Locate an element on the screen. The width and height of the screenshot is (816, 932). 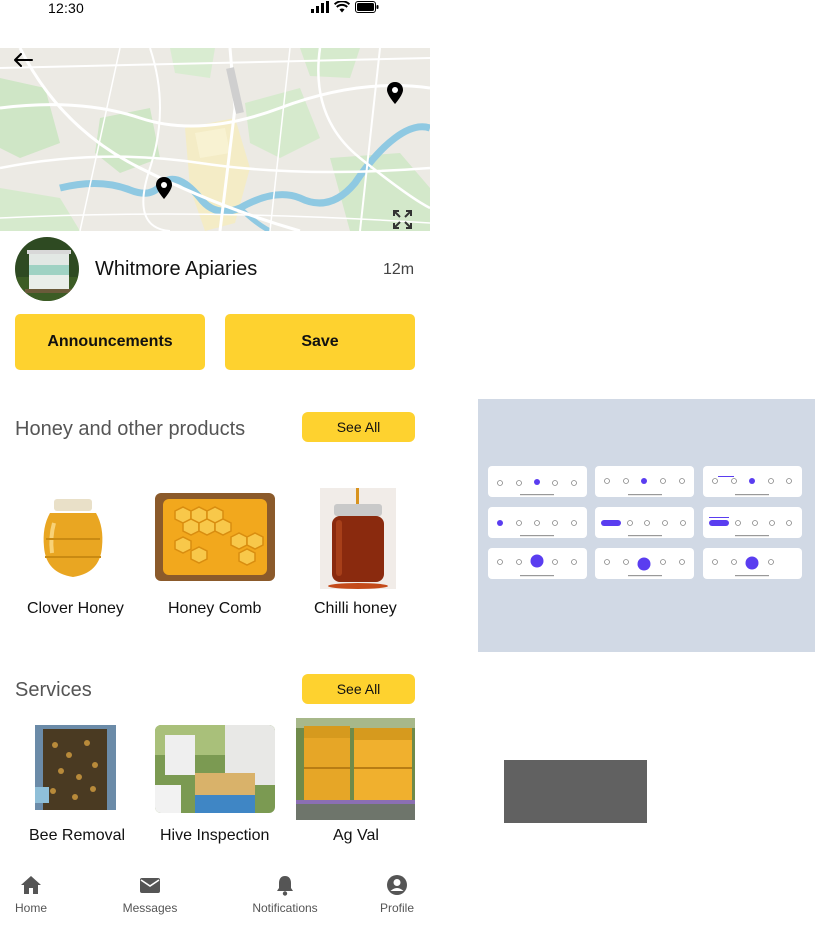
bottom-navigation: Home Messages Notifications Profile is located at coordinates (215, 899).